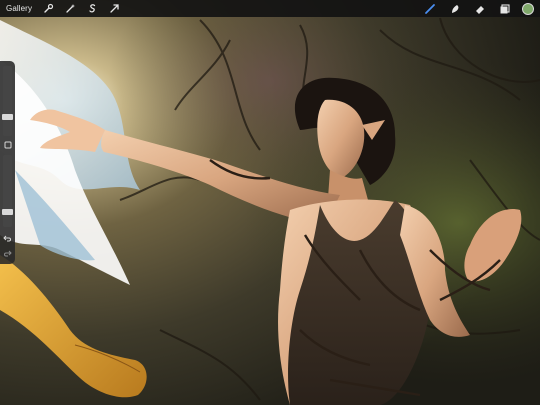 This screenshot has width=540, height=405. What do you see at coordinates (7, 212) in the screenshot?
I see `opacity-thumb` at bounding box center [7, 212].